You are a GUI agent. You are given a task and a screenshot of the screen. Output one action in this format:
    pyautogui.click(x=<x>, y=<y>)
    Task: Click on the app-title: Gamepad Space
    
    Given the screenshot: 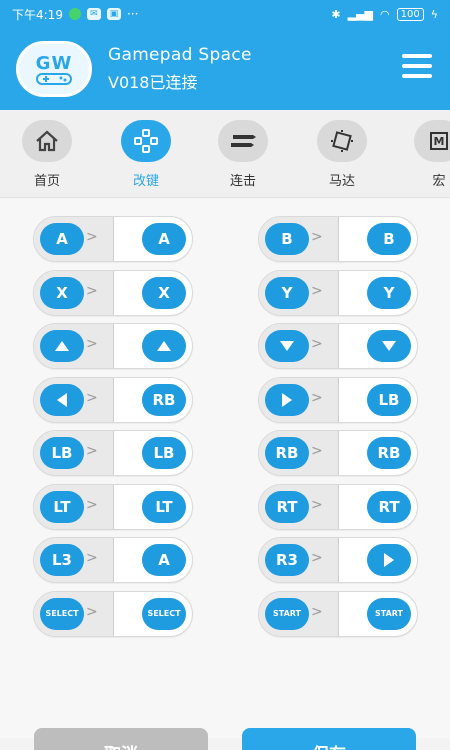 What is the action you would take?
    pyautogui.click(x=180, y=55)
    